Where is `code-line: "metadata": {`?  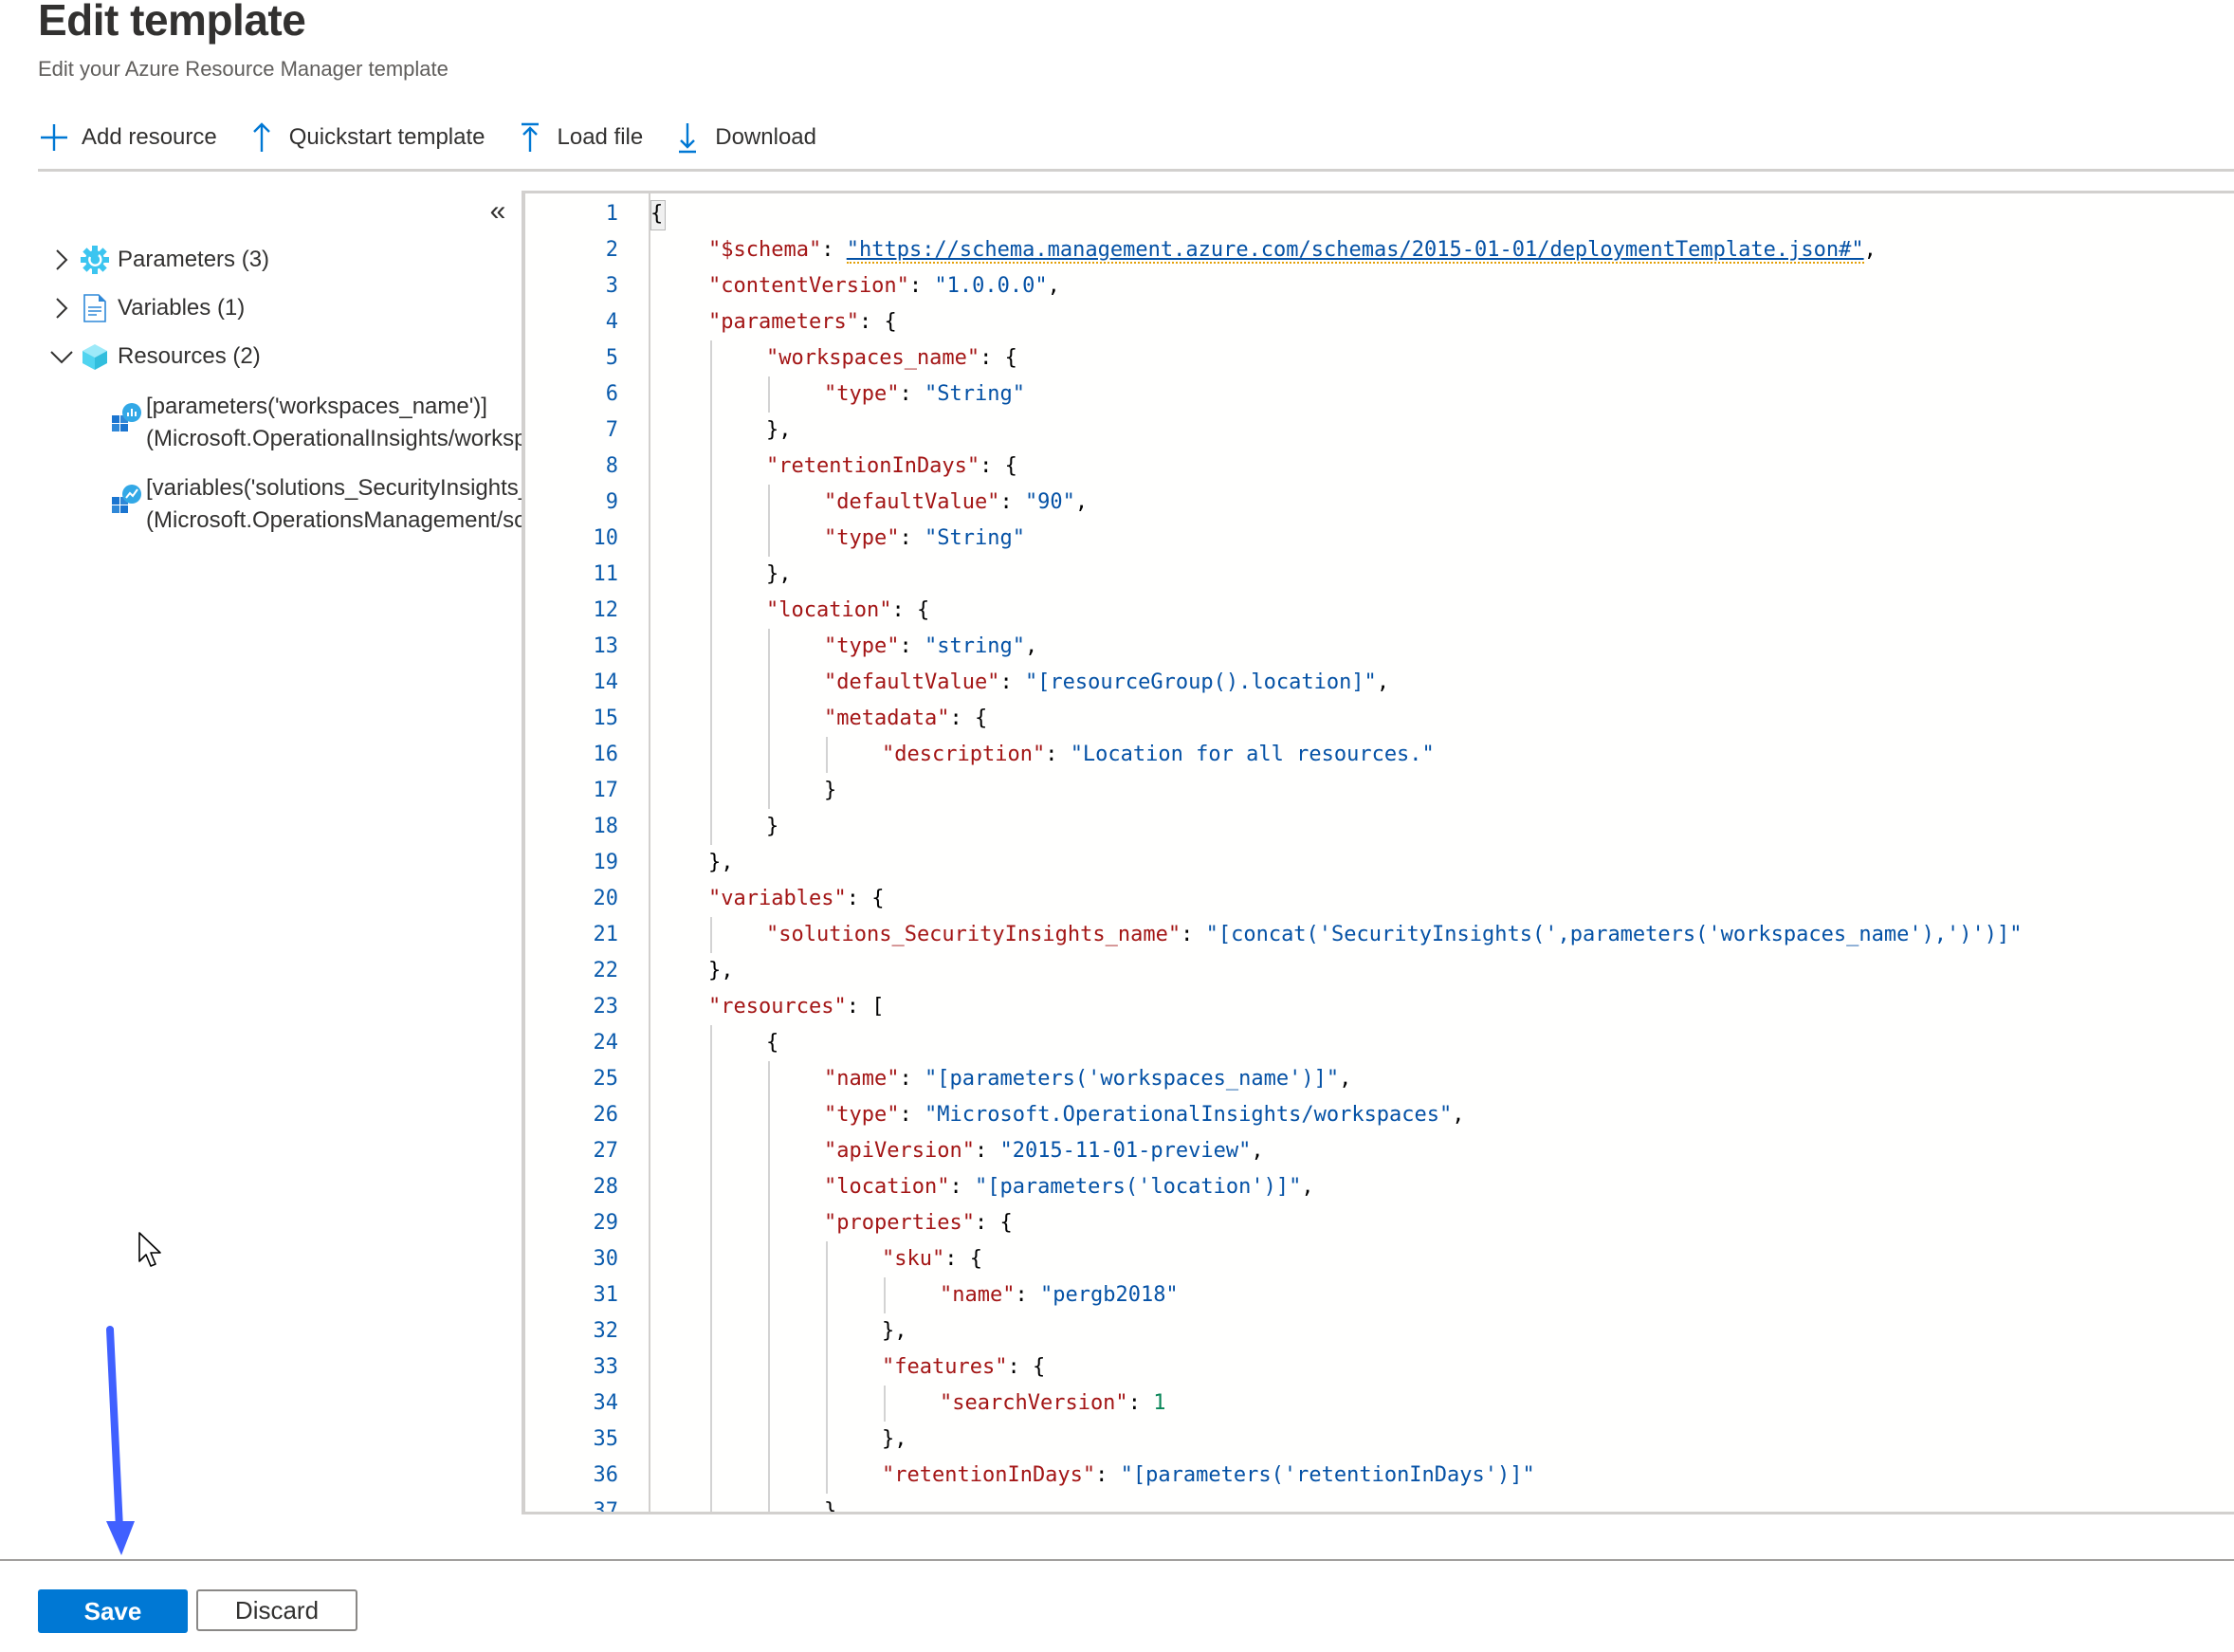 code-line: "metadata": { is located at coordinates (905, 719).